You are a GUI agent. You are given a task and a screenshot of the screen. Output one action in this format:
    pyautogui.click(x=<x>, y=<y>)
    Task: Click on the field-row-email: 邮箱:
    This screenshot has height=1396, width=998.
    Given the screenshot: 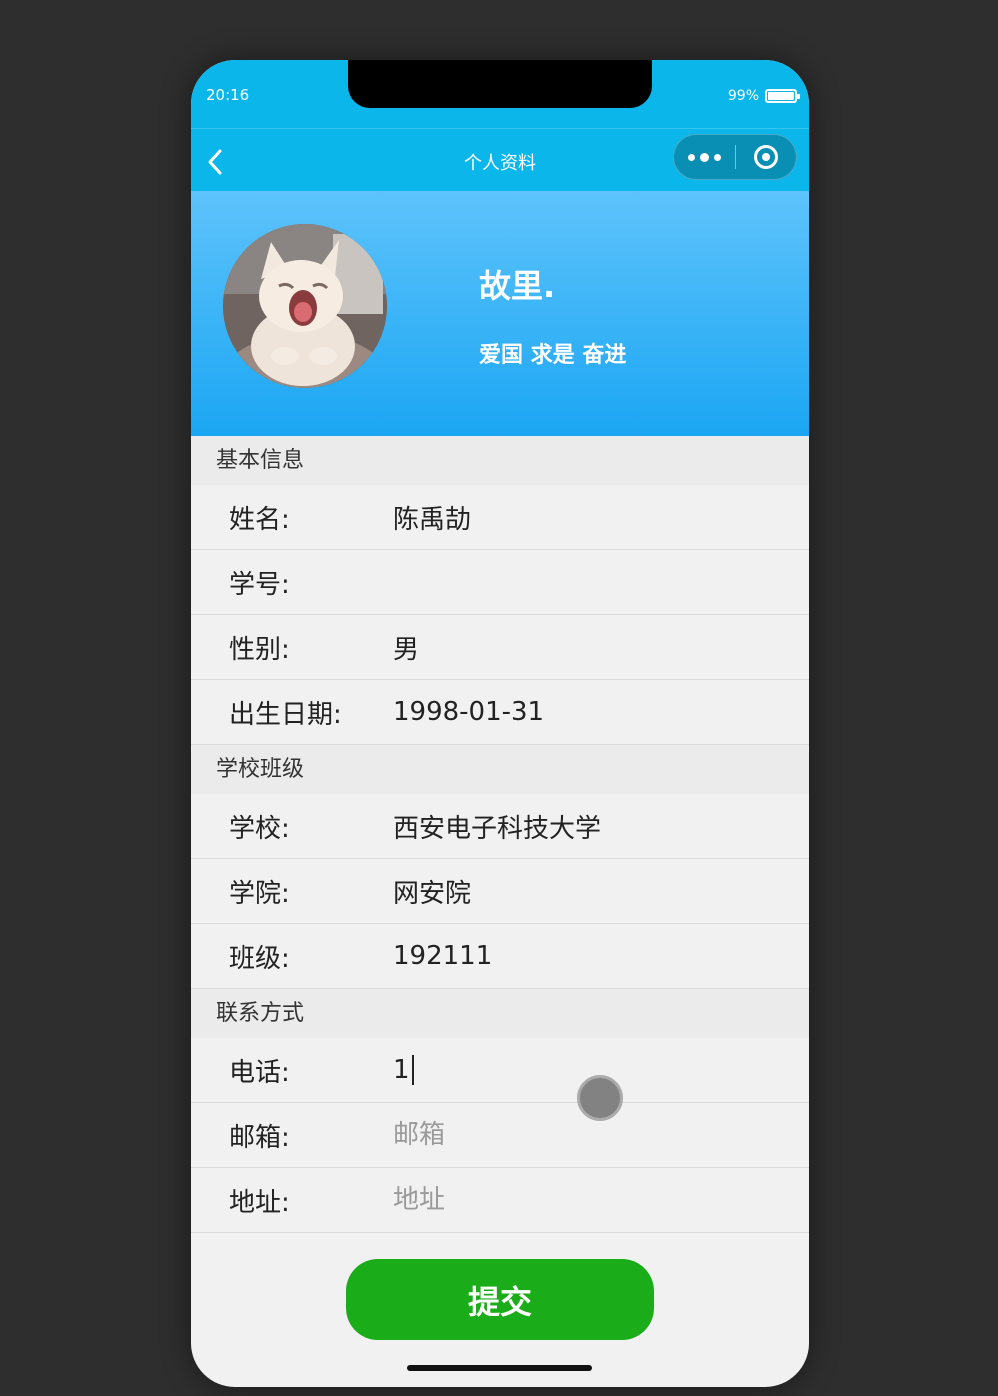 What is the action you would take?
    pyautogui.click(x=500, y=1135)
    